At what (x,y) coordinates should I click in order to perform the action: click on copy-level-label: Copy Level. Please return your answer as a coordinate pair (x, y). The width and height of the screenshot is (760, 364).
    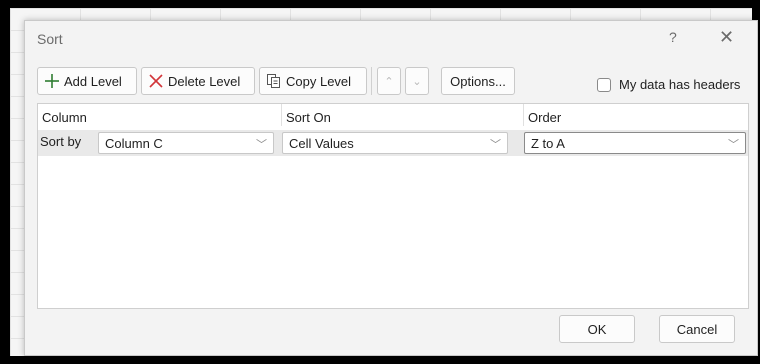
    Looking at the image, I should click on (319, 81).